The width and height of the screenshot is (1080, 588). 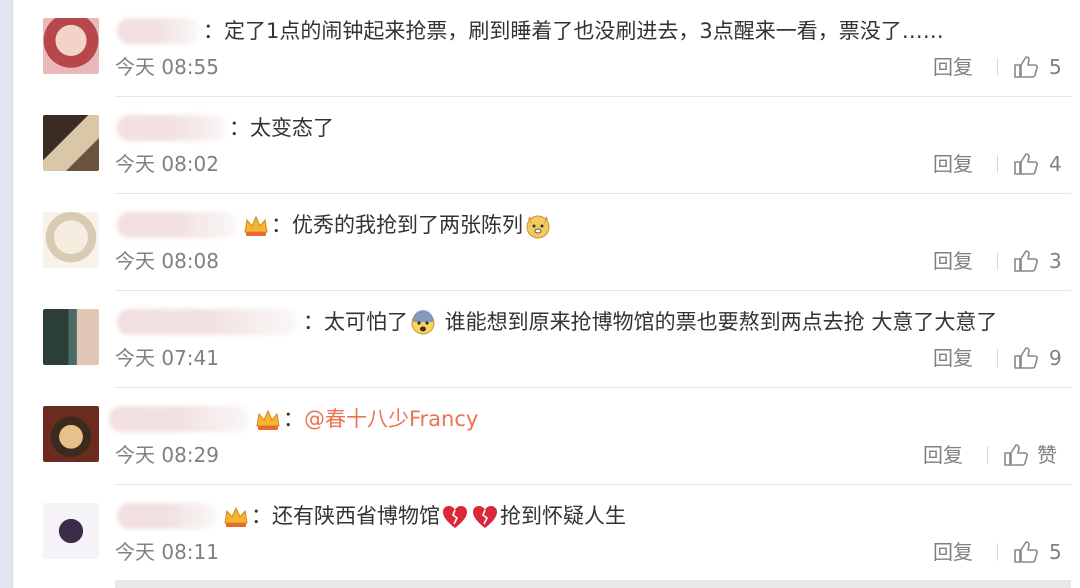 I want to click on comment-text: ：太可怕了, so click(x=355, y=322).